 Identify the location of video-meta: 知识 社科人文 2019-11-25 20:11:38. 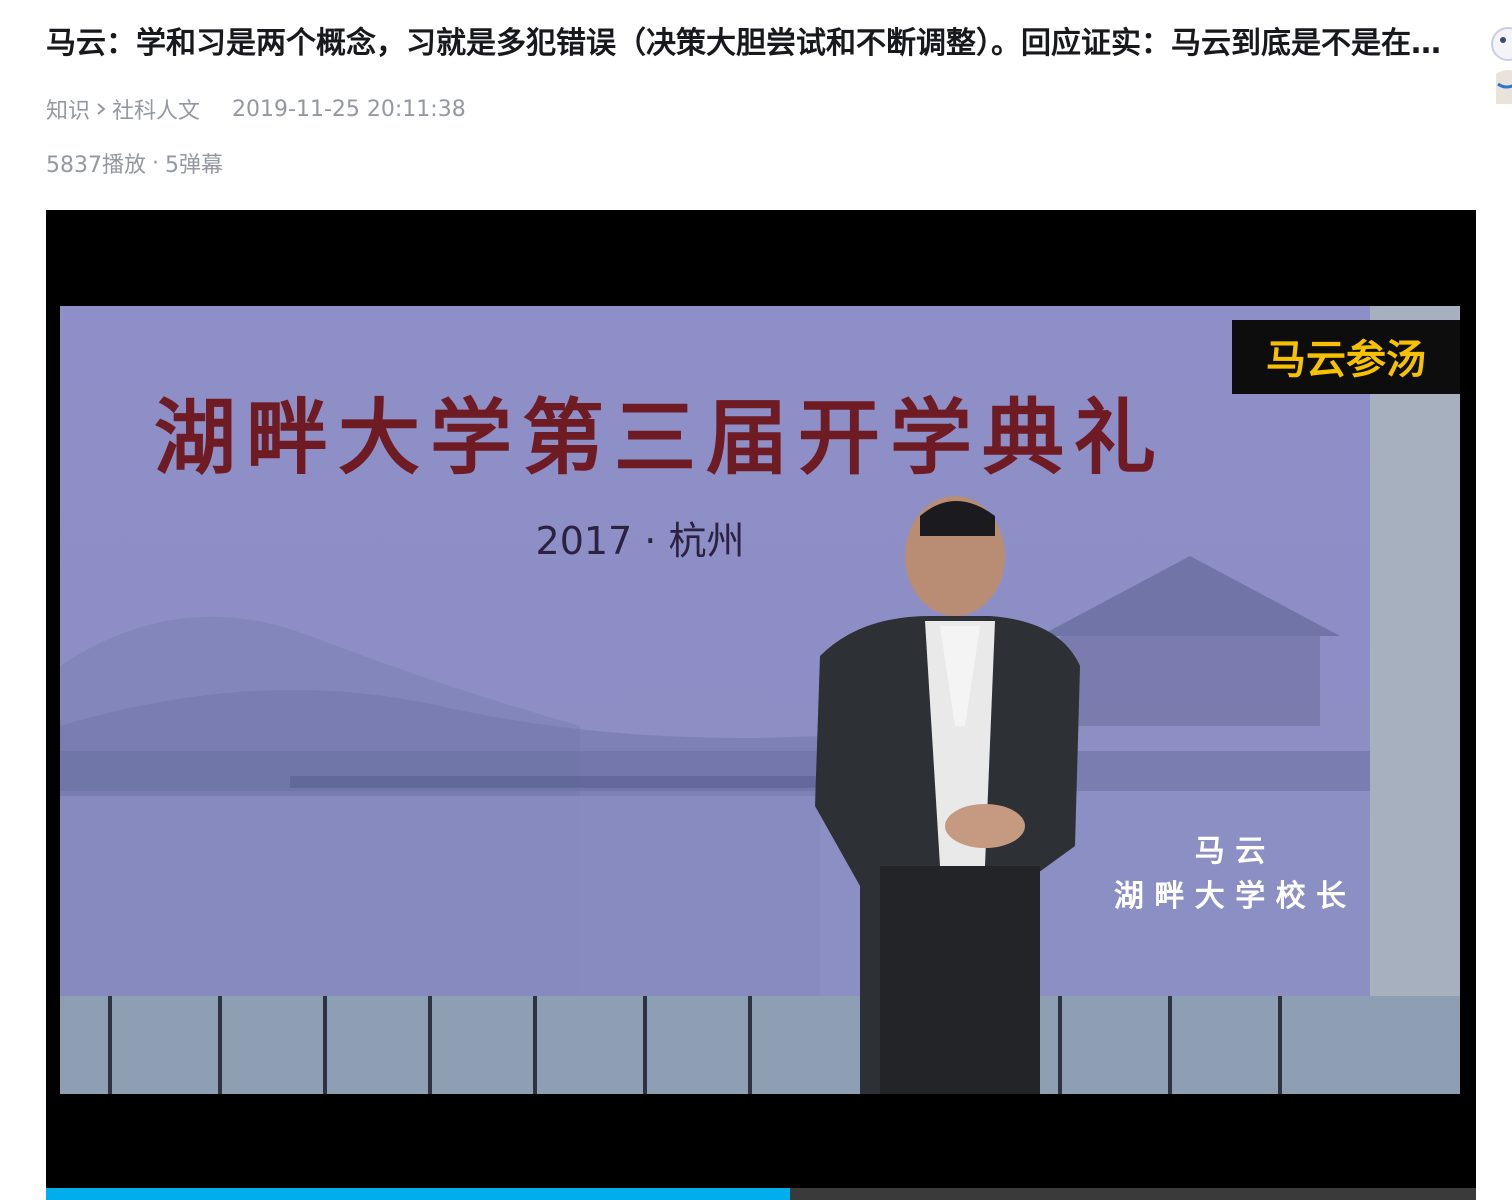
(256, 109).